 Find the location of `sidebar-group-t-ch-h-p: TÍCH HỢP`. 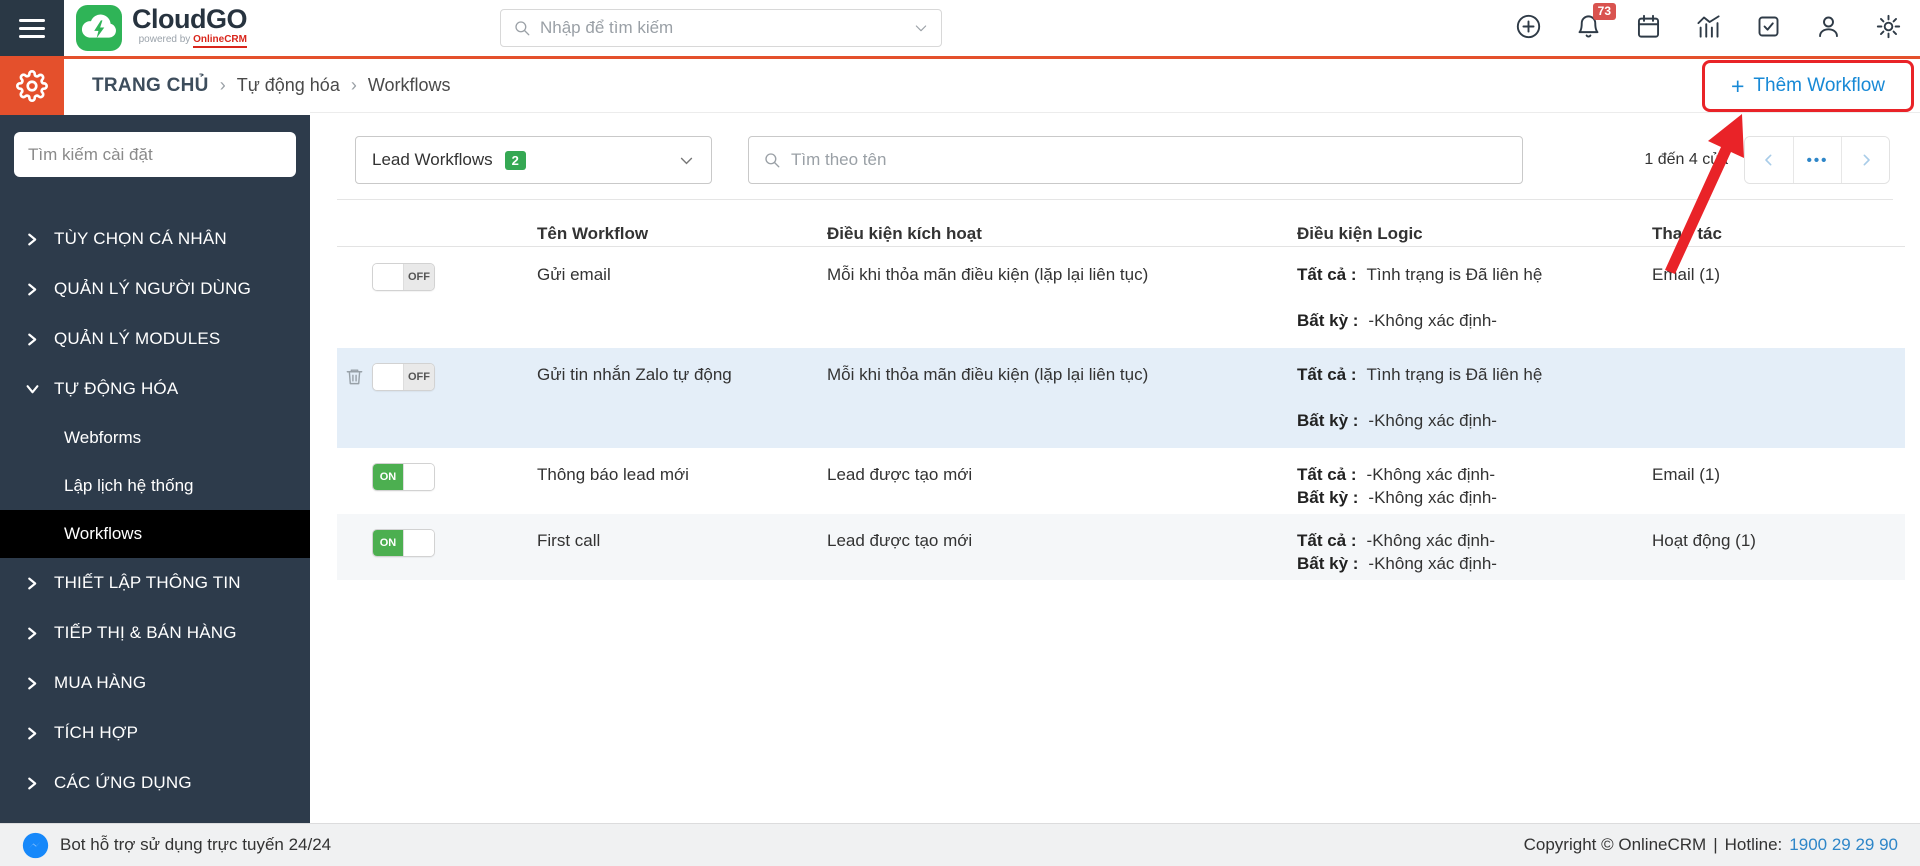

sidebar-group-t-ch-h-p: TÍCH HỢP is located at coordinates (155, 733).